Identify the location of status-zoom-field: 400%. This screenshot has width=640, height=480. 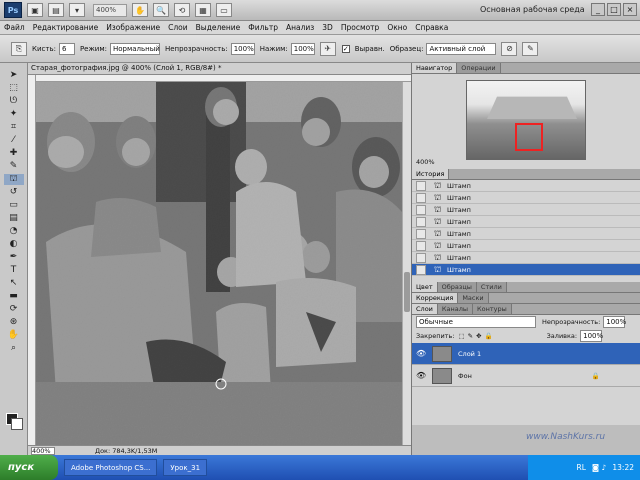
(43, 450).